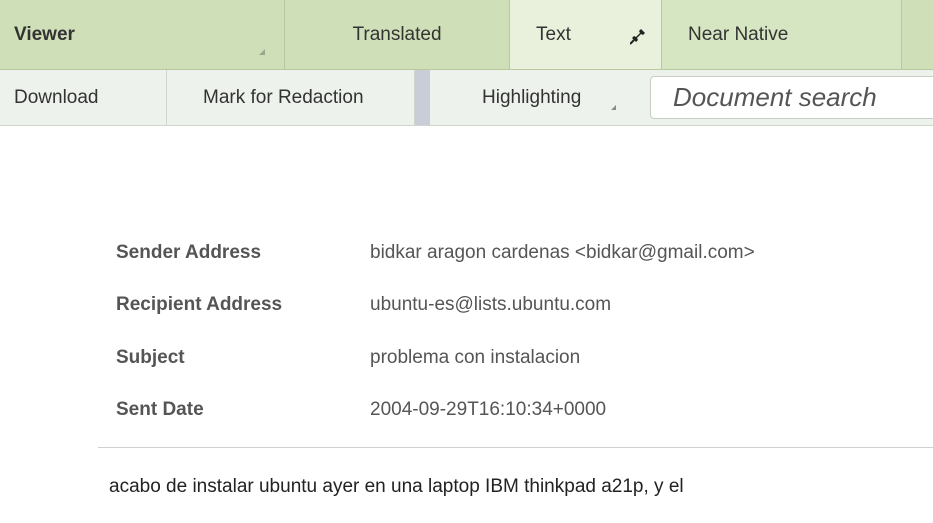  Describe the element at coordinates (613, 107) in the screenshot. I see `dropdown-corner-icon` at that location.